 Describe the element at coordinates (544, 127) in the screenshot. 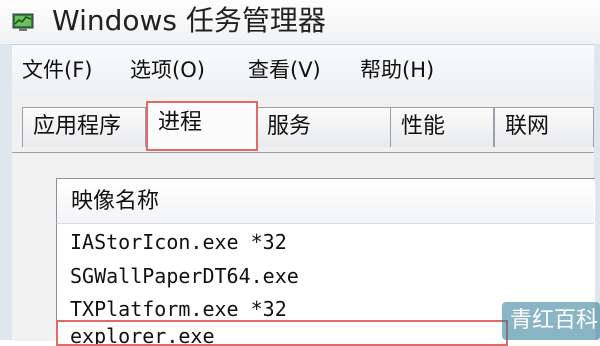

I see `tab-networking: 联网` at that location.